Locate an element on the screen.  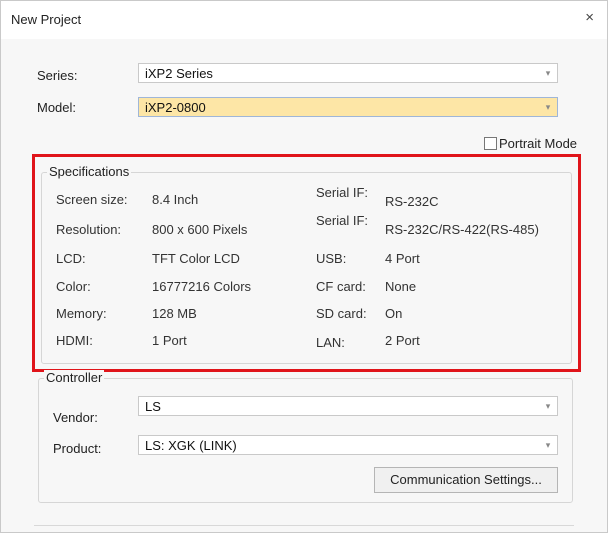
title-bar: New Project × is located at coordinates (304, 20).